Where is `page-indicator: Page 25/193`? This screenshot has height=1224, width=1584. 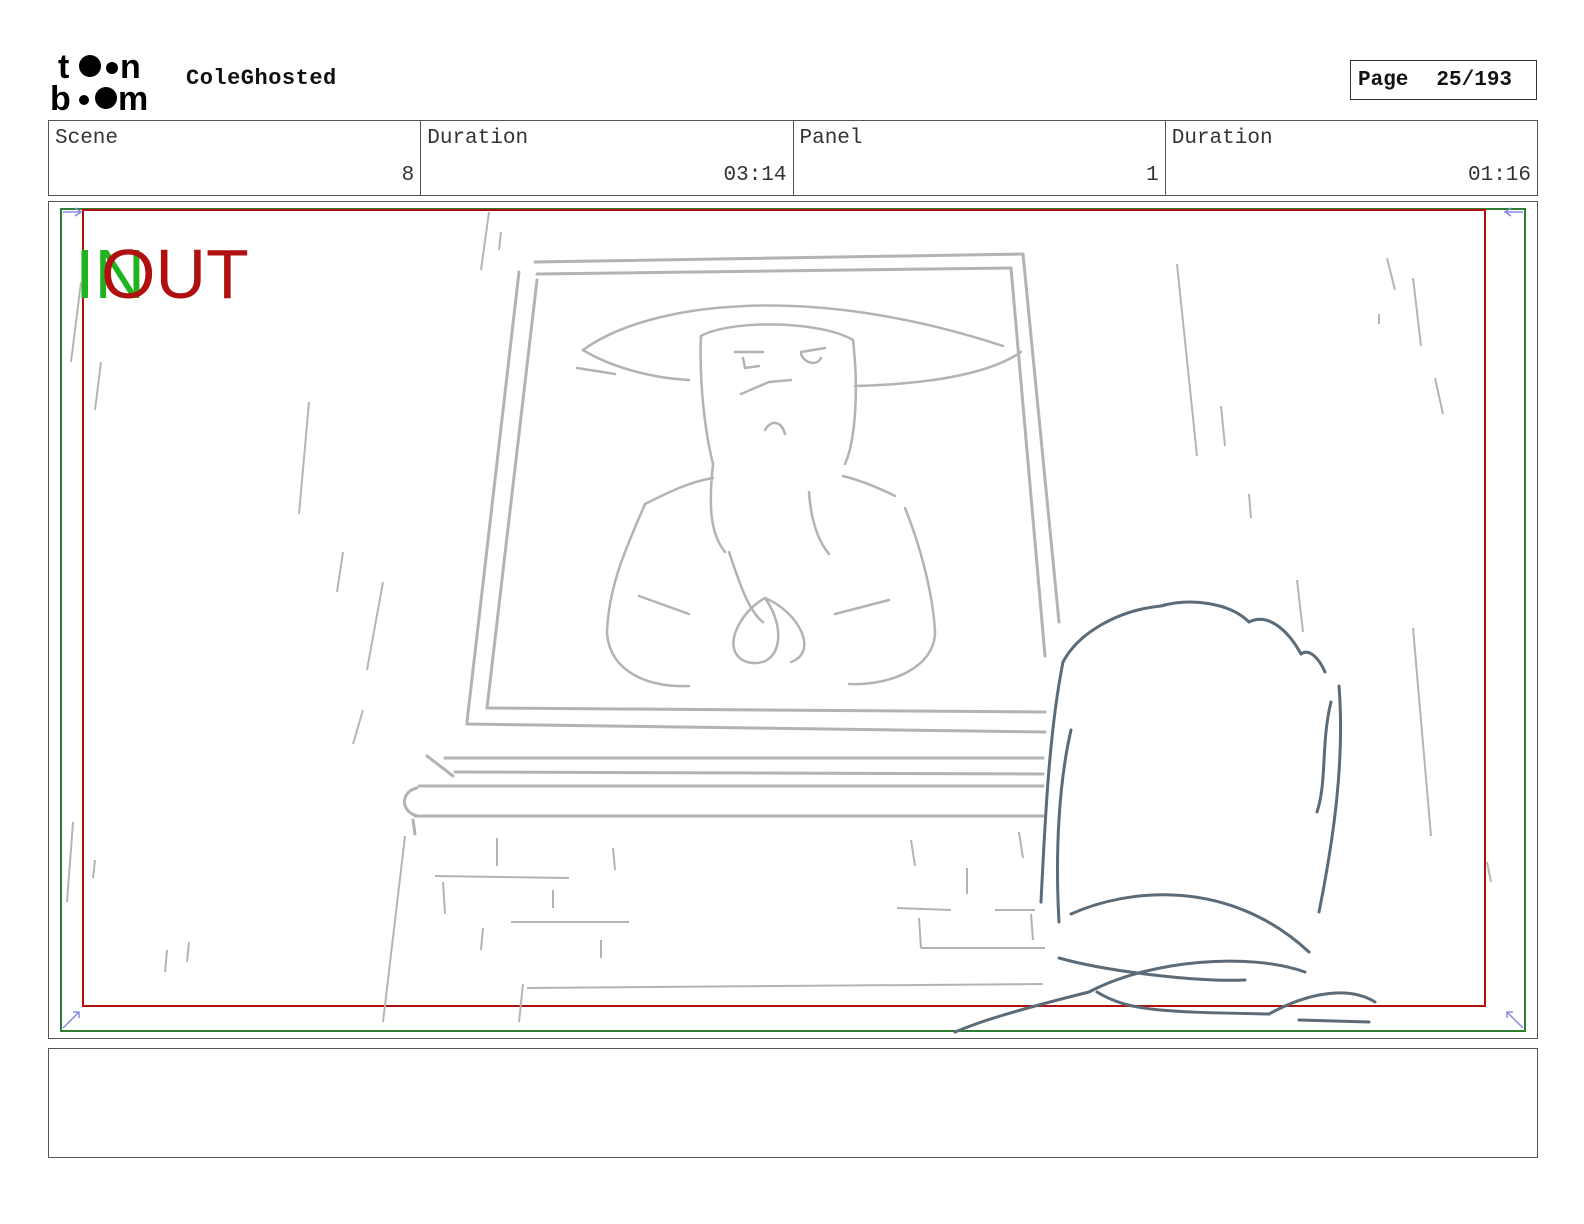 page-indicator: Page 25/193 is located at coordinates (1443, 80).